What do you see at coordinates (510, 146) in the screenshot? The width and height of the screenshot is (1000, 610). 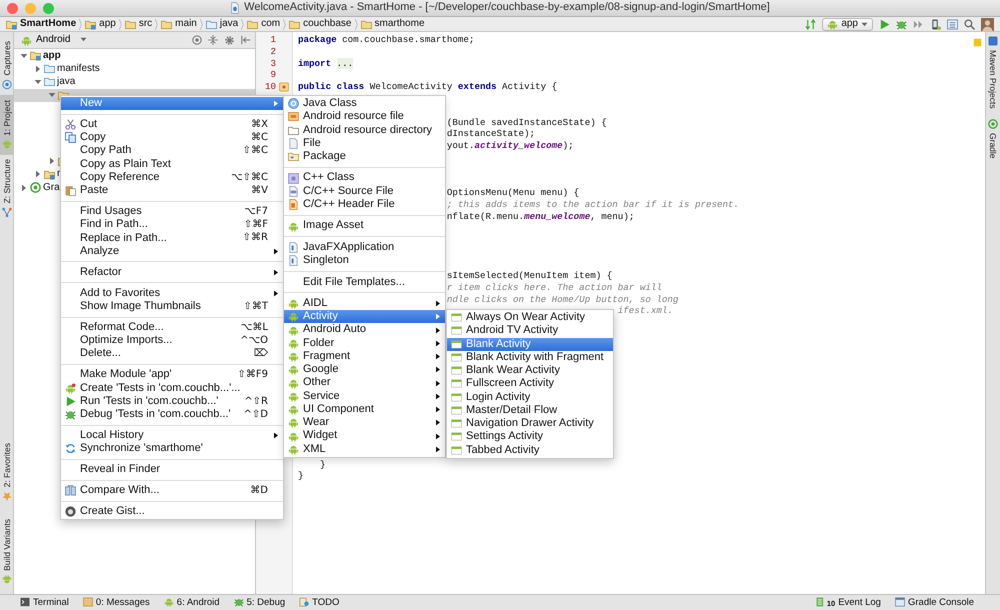 I see `code-line: yout.activity_welcome);` at bounding box center [510, 146].